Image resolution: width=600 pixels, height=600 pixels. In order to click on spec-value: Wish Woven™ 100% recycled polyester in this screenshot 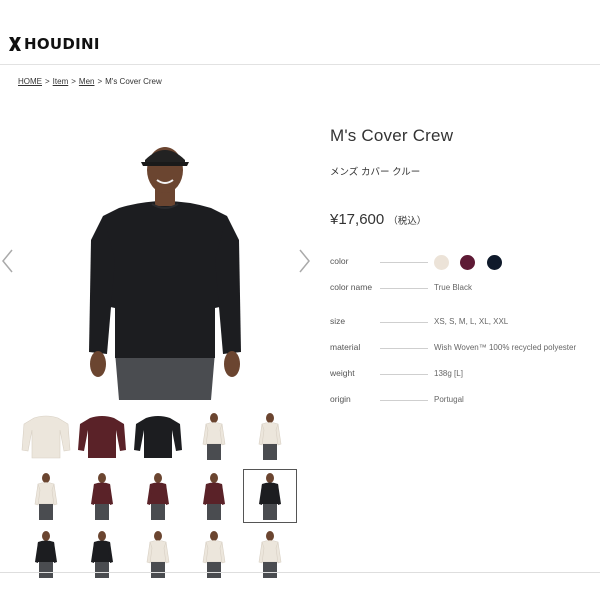, I will do `click(505, 347)`.